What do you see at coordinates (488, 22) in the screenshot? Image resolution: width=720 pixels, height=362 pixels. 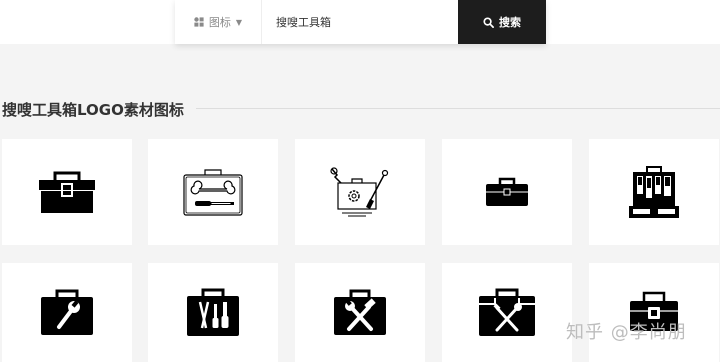 I see `search-icon` at bounding box center [488, 22].